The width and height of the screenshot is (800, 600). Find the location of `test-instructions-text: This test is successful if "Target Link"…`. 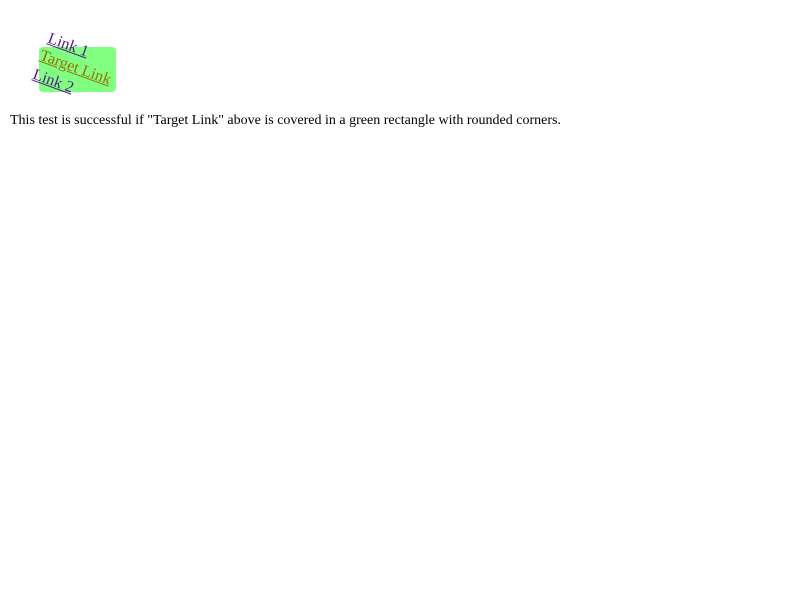

test-instructions-text: This test is successful if "Target Link"… is located at coordinates (285, 120).